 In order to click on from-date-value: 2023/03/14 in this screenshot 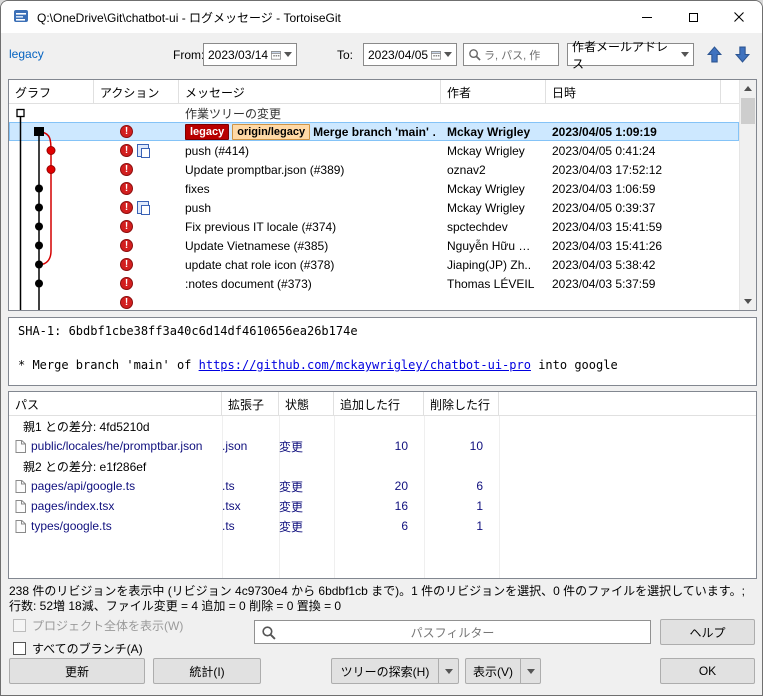, I will do `click(238, 54)`.